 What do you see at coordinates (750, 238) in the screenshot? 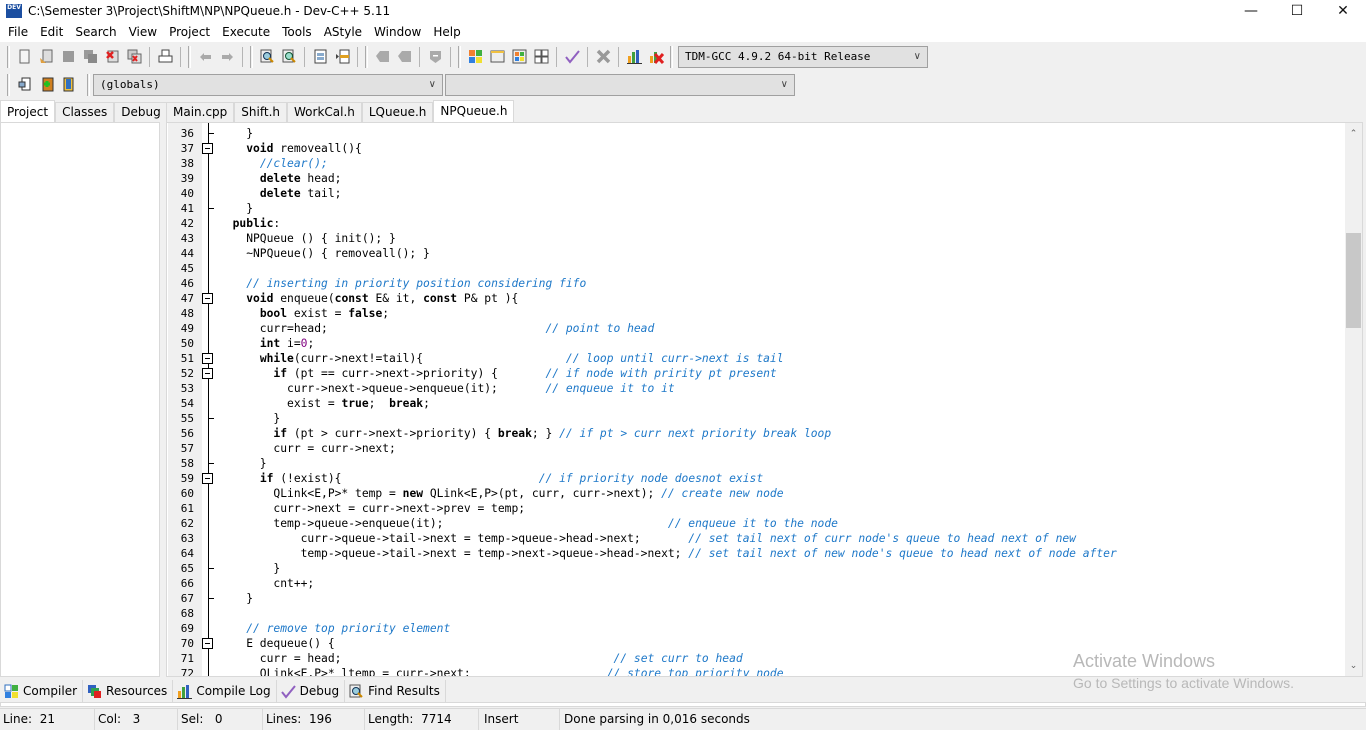
I see `code-line: 43 NPQueue () { init(); }` at bounding box center [750, 238].